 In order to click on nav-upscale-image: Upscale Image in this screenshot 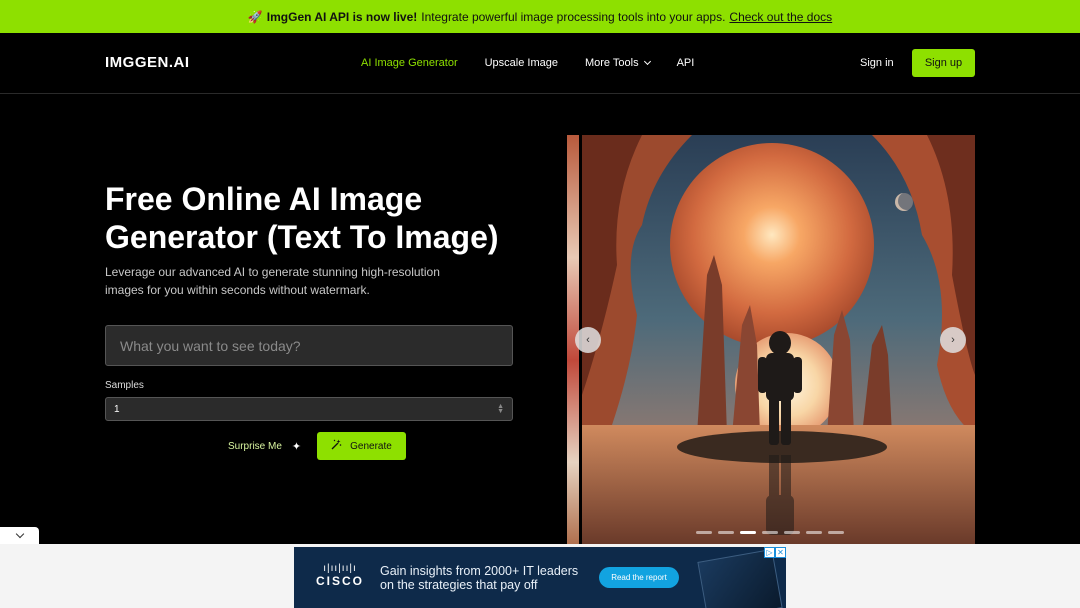, I will do `click(521, 63)`.